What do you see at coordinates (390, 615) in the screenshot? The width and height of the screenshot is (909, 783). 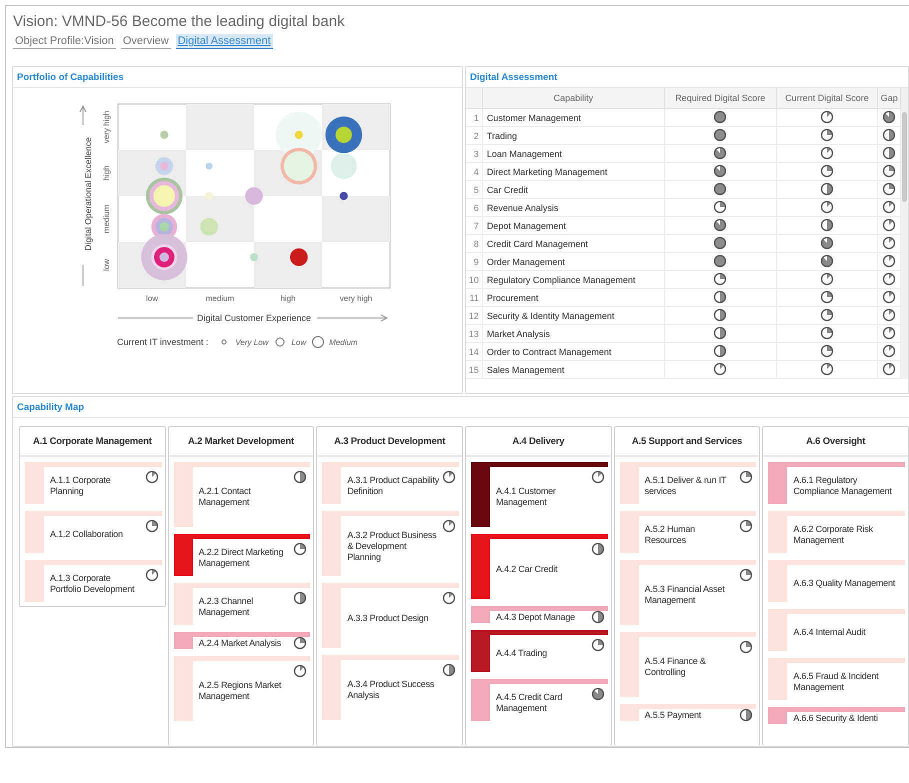 I see `capability-card: A.3.3 Product Design` at bounding box center [390, 615].